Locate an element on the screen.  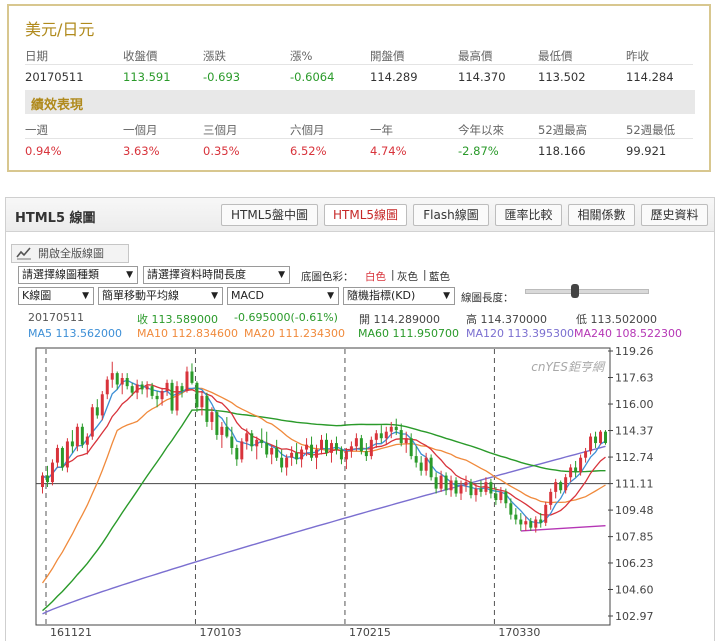
open-full-chart-button: 開啟全版線圖 is located at coordinates (70, 253).